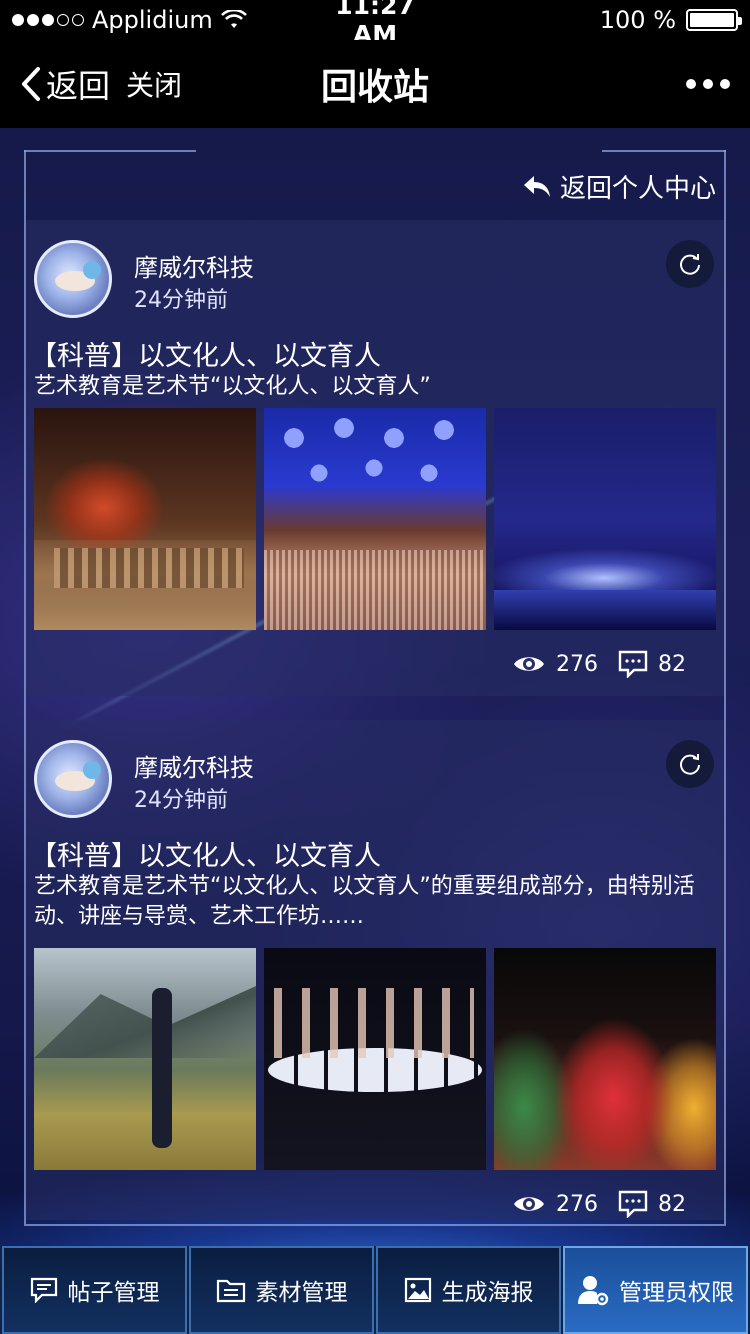 The height and width of the screenshot is (1334, 750). What do you see at coordinates (43, 1290) in the screenshot?
I see `chat-icon` at bounding box center [43, 1290].